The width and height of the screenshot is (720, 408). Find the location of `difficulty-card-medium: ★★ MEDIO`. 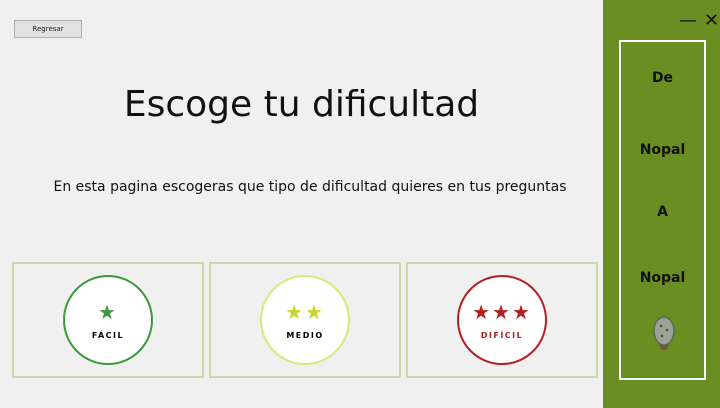

difficulty-card-medium: ★★ MEDIO is located at coordinates (305, 320).